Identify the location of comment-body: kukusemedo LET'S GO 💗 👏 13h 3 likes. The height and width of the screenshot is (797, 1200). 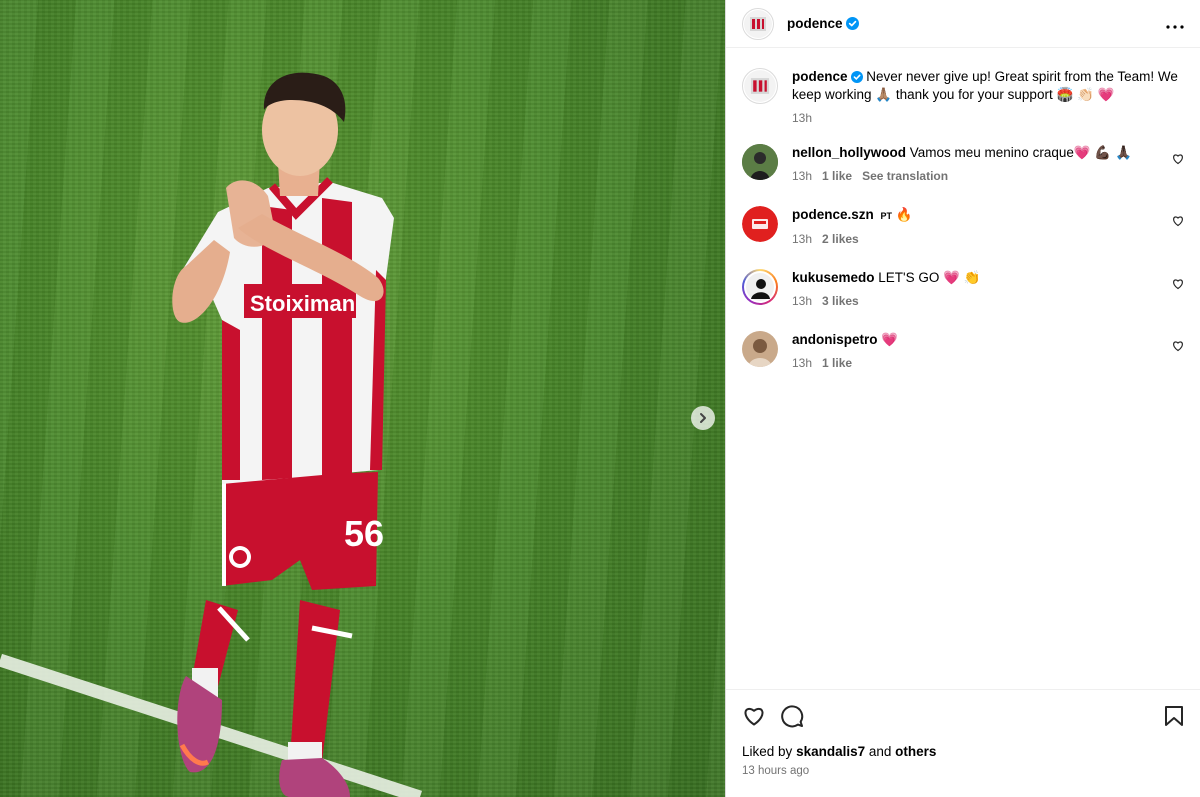
(988, 288).